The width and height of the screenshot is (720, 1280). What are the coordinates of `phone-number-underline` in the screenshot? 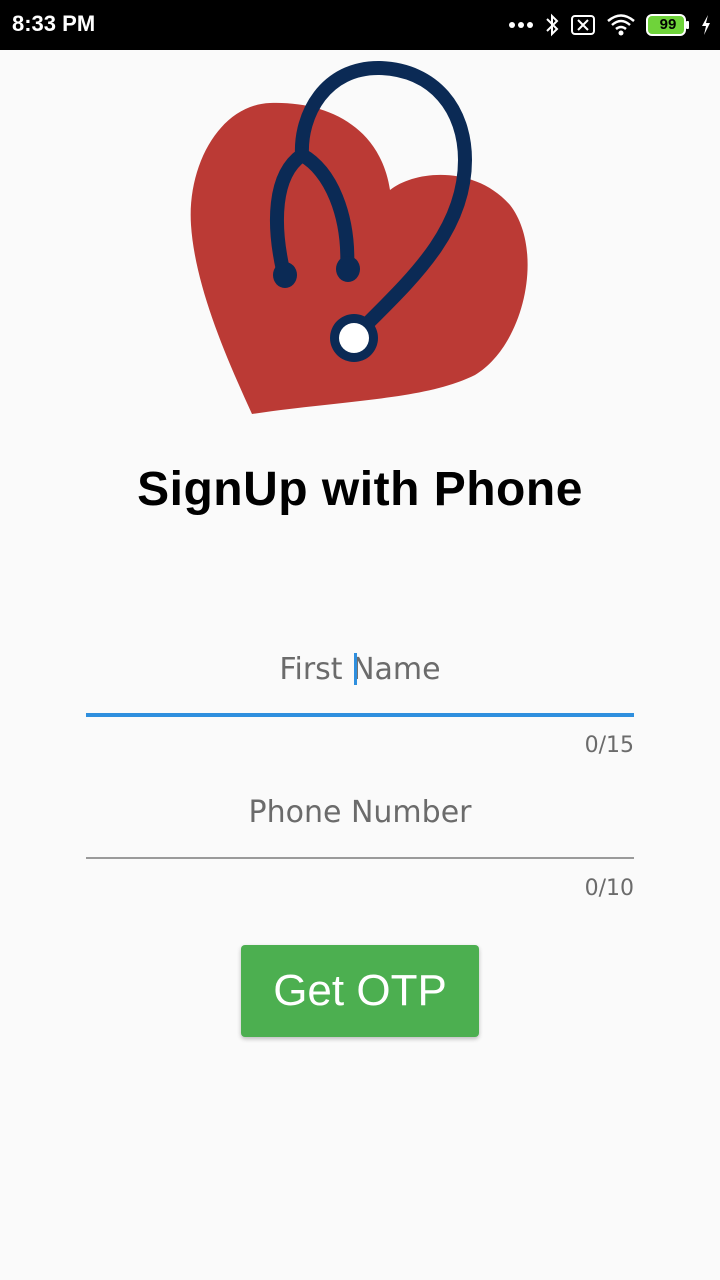 It's located at (360, 858).